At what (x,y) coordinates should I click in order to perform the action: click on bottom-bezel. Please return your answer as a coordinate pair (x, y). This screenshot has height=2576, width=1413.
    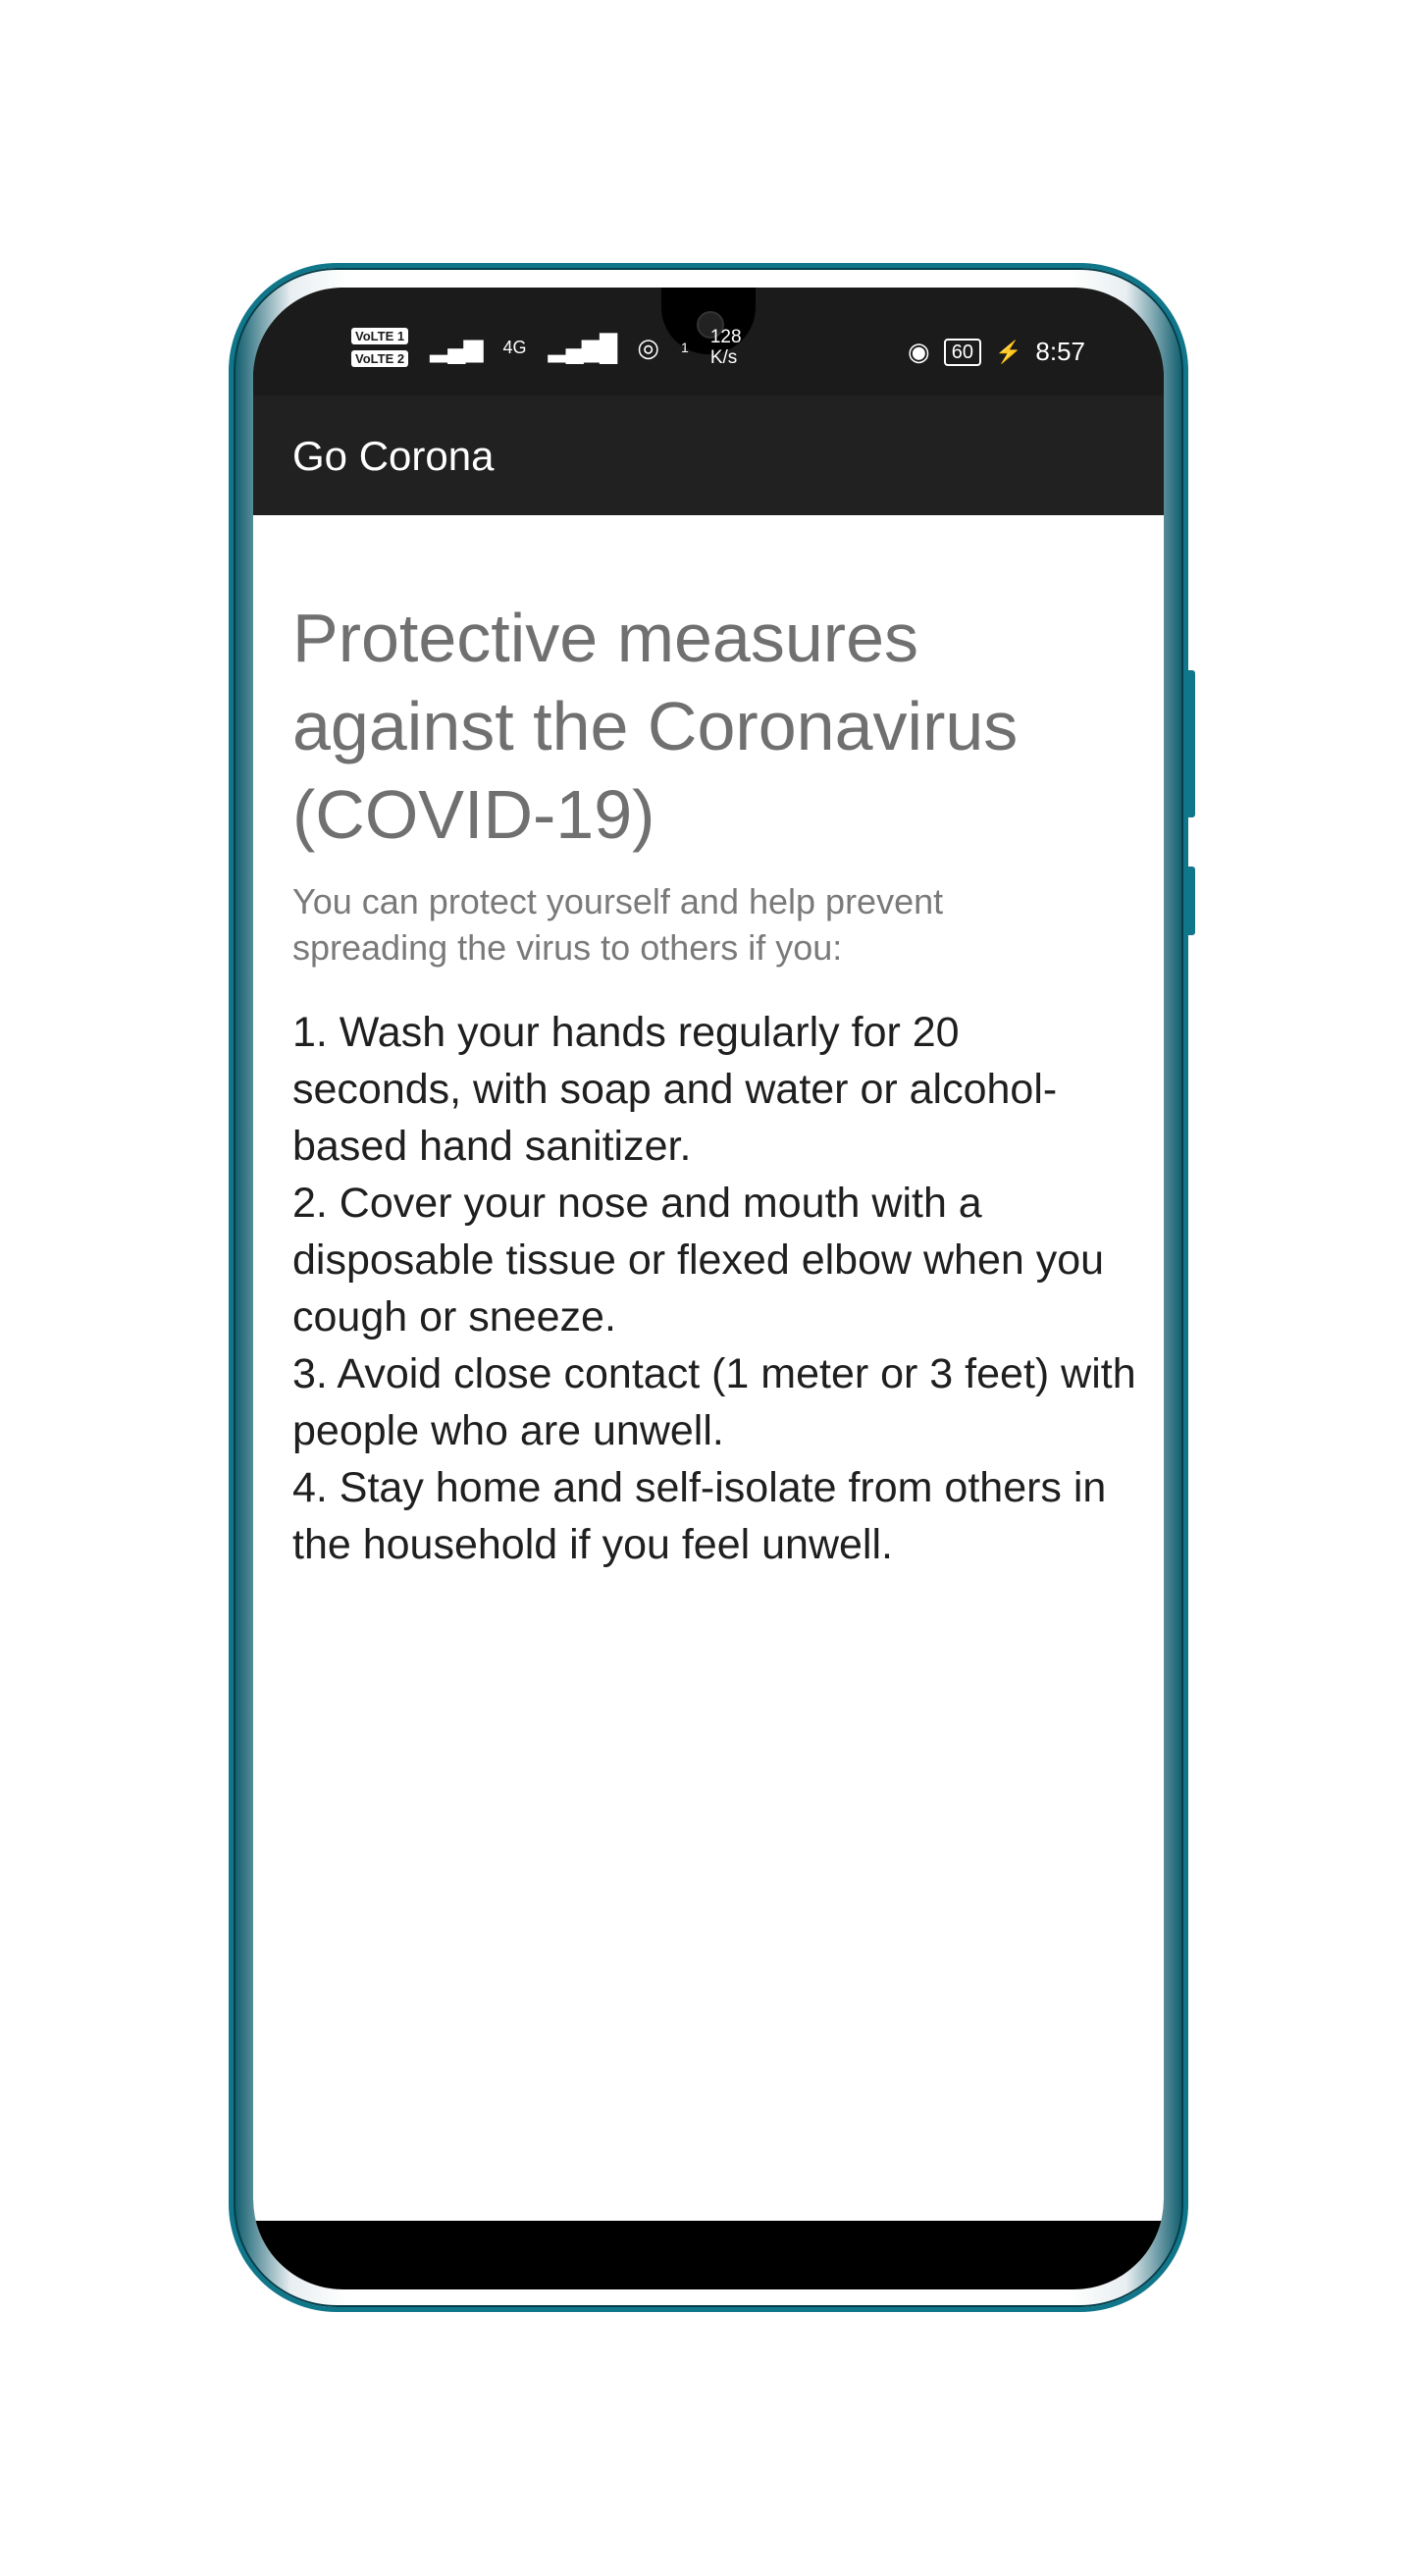
    Looking at the image, I should click on (708, 2255).